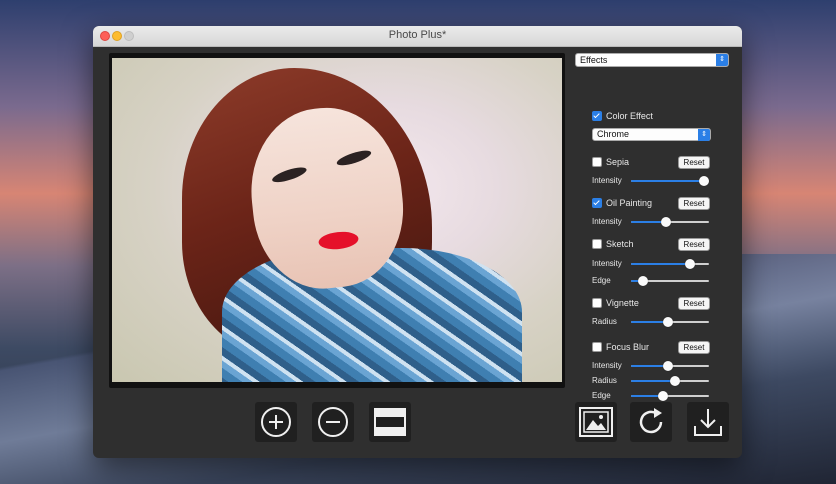 Image resolution: width=836 pixels, height=484 pixels. What do you see at coordinates (597, 162) in the screenshot?
I see `sepia-checkbox` at bounding box center [597, 162].